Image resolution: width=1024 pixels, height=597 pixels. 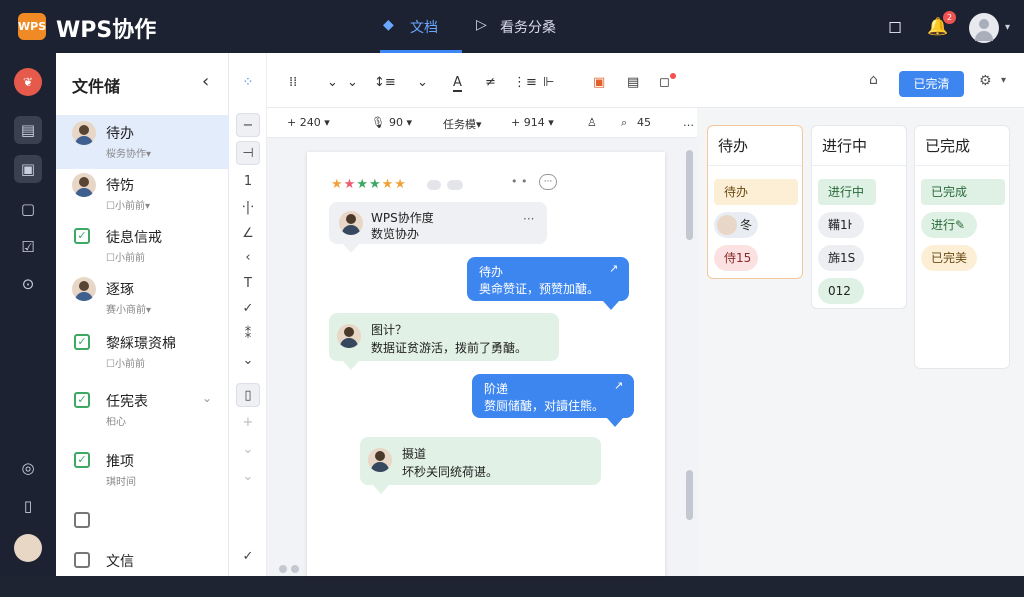 I want to click on kanban-card: 进行中, so click(x=847, y=192).